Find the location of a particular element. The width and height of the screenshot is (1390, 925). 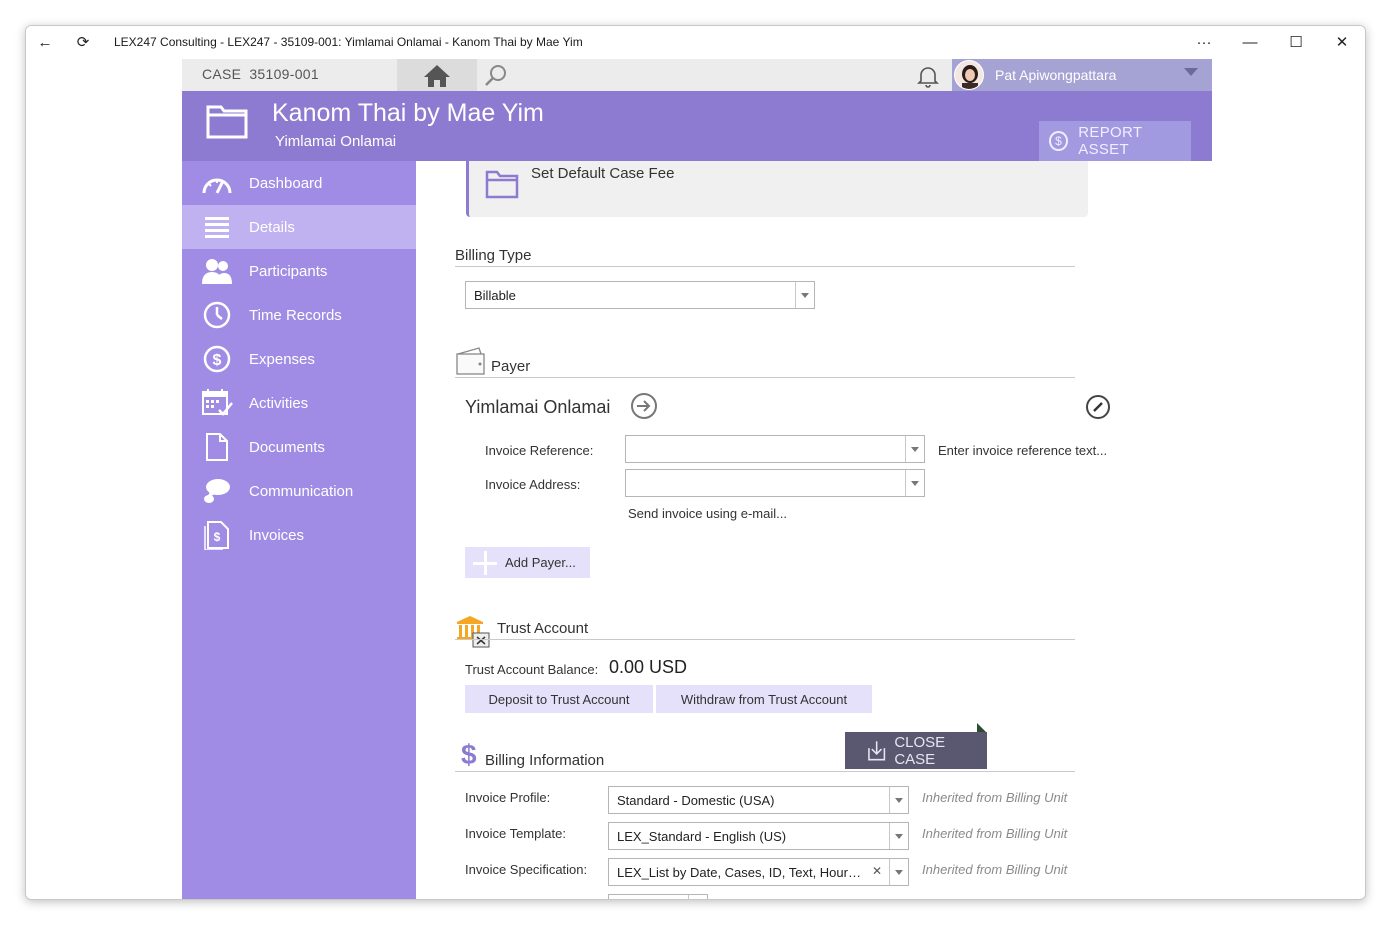

sidebar-item-time-records: Time Records is located at coordinates (299, 315).